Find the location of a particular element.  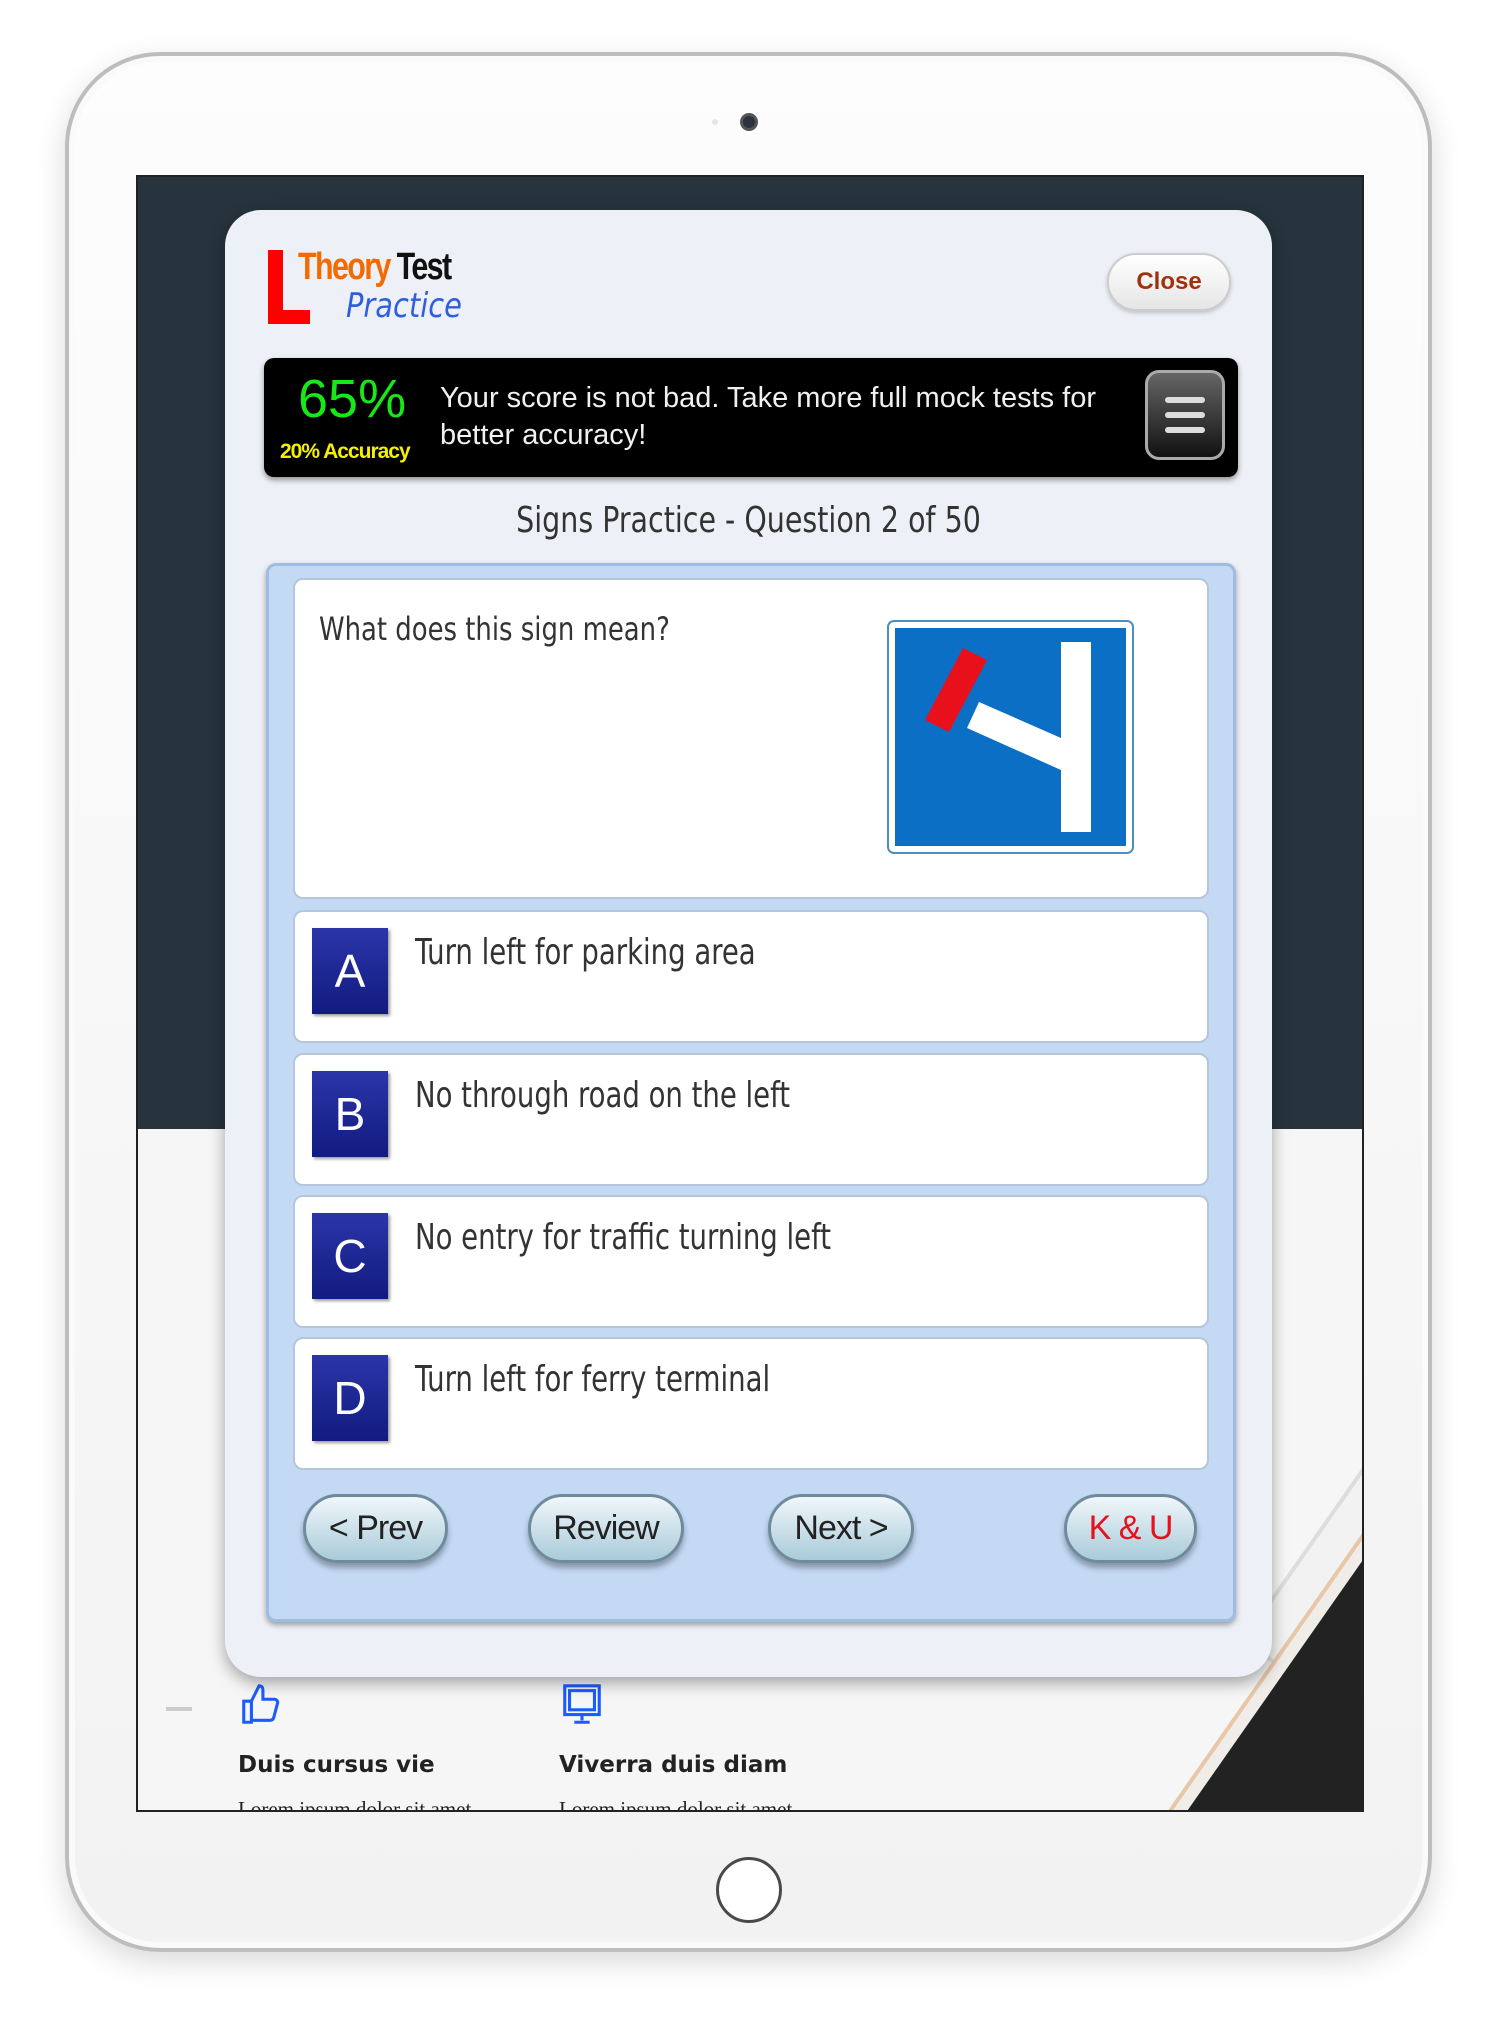

feature-title: Viverra duis diam is located at coordinates (673, 1765).